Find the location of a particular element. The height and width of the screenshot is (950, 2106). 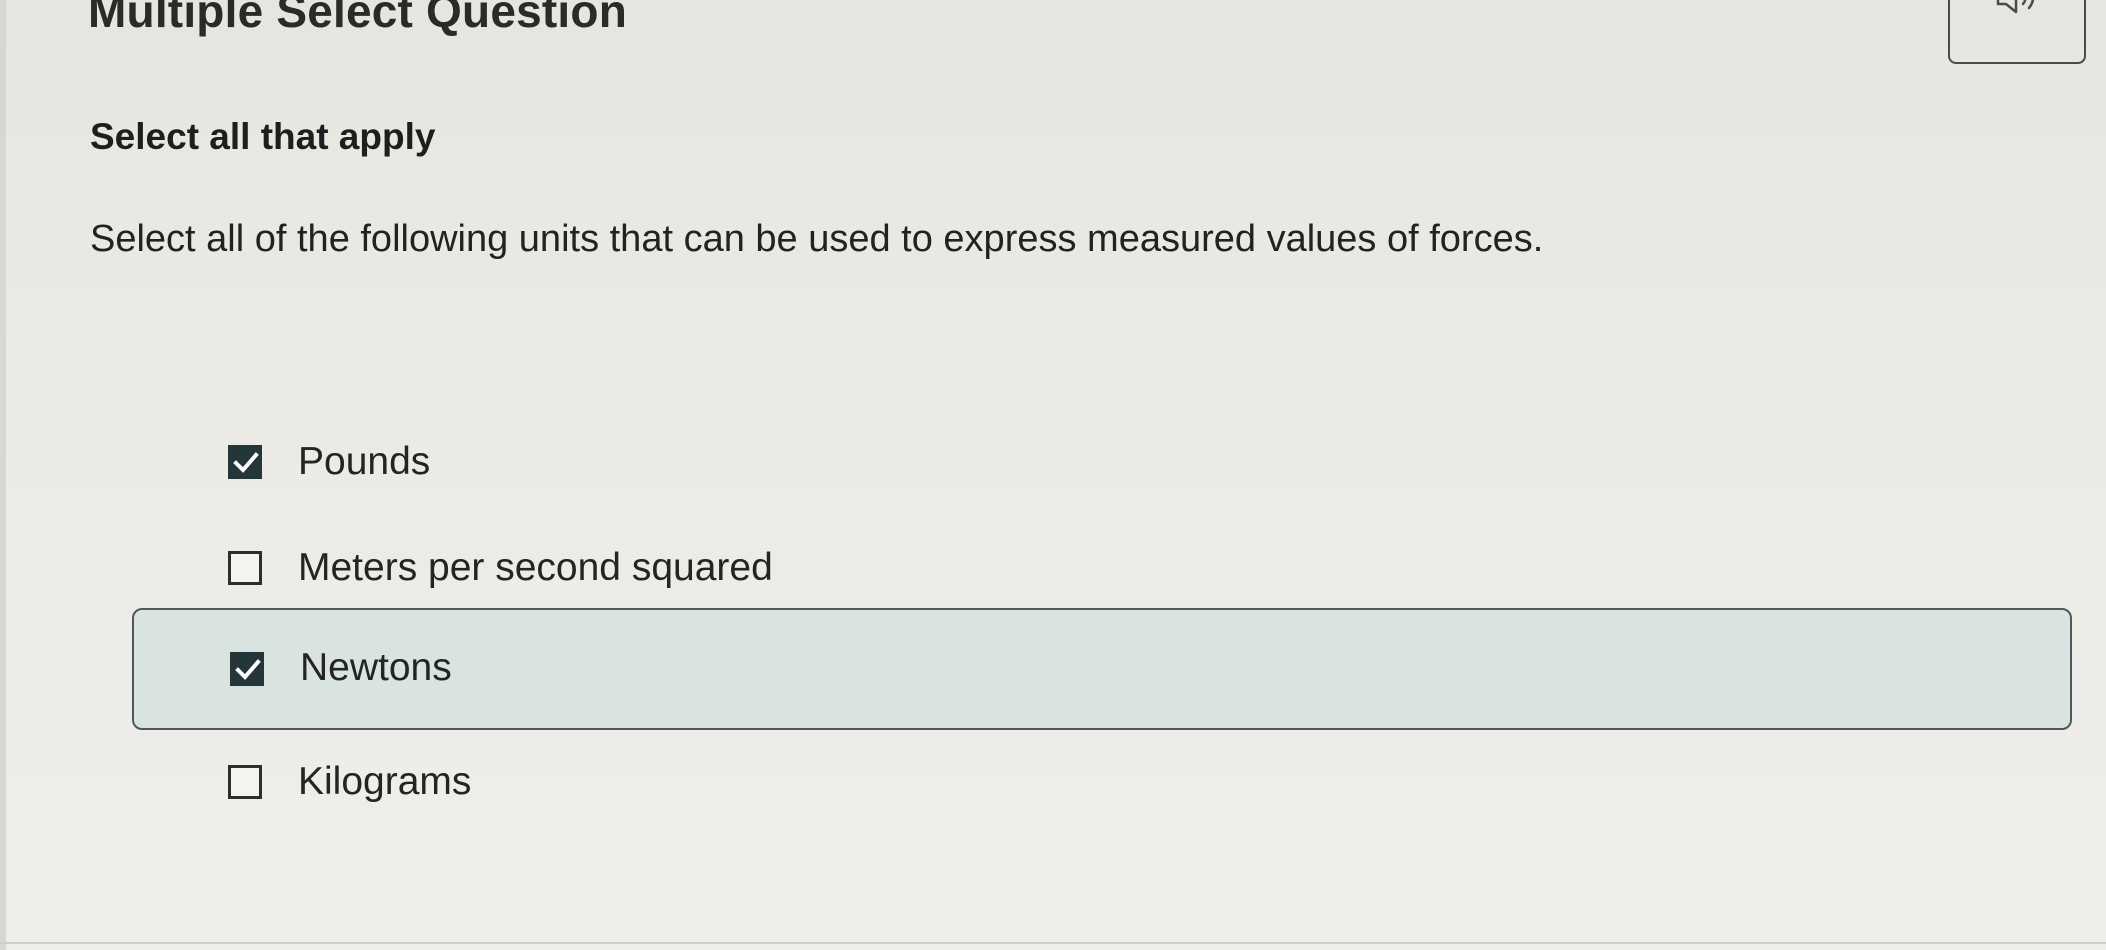

option-newtons: Newtons is located at coordinates (1102, 669).